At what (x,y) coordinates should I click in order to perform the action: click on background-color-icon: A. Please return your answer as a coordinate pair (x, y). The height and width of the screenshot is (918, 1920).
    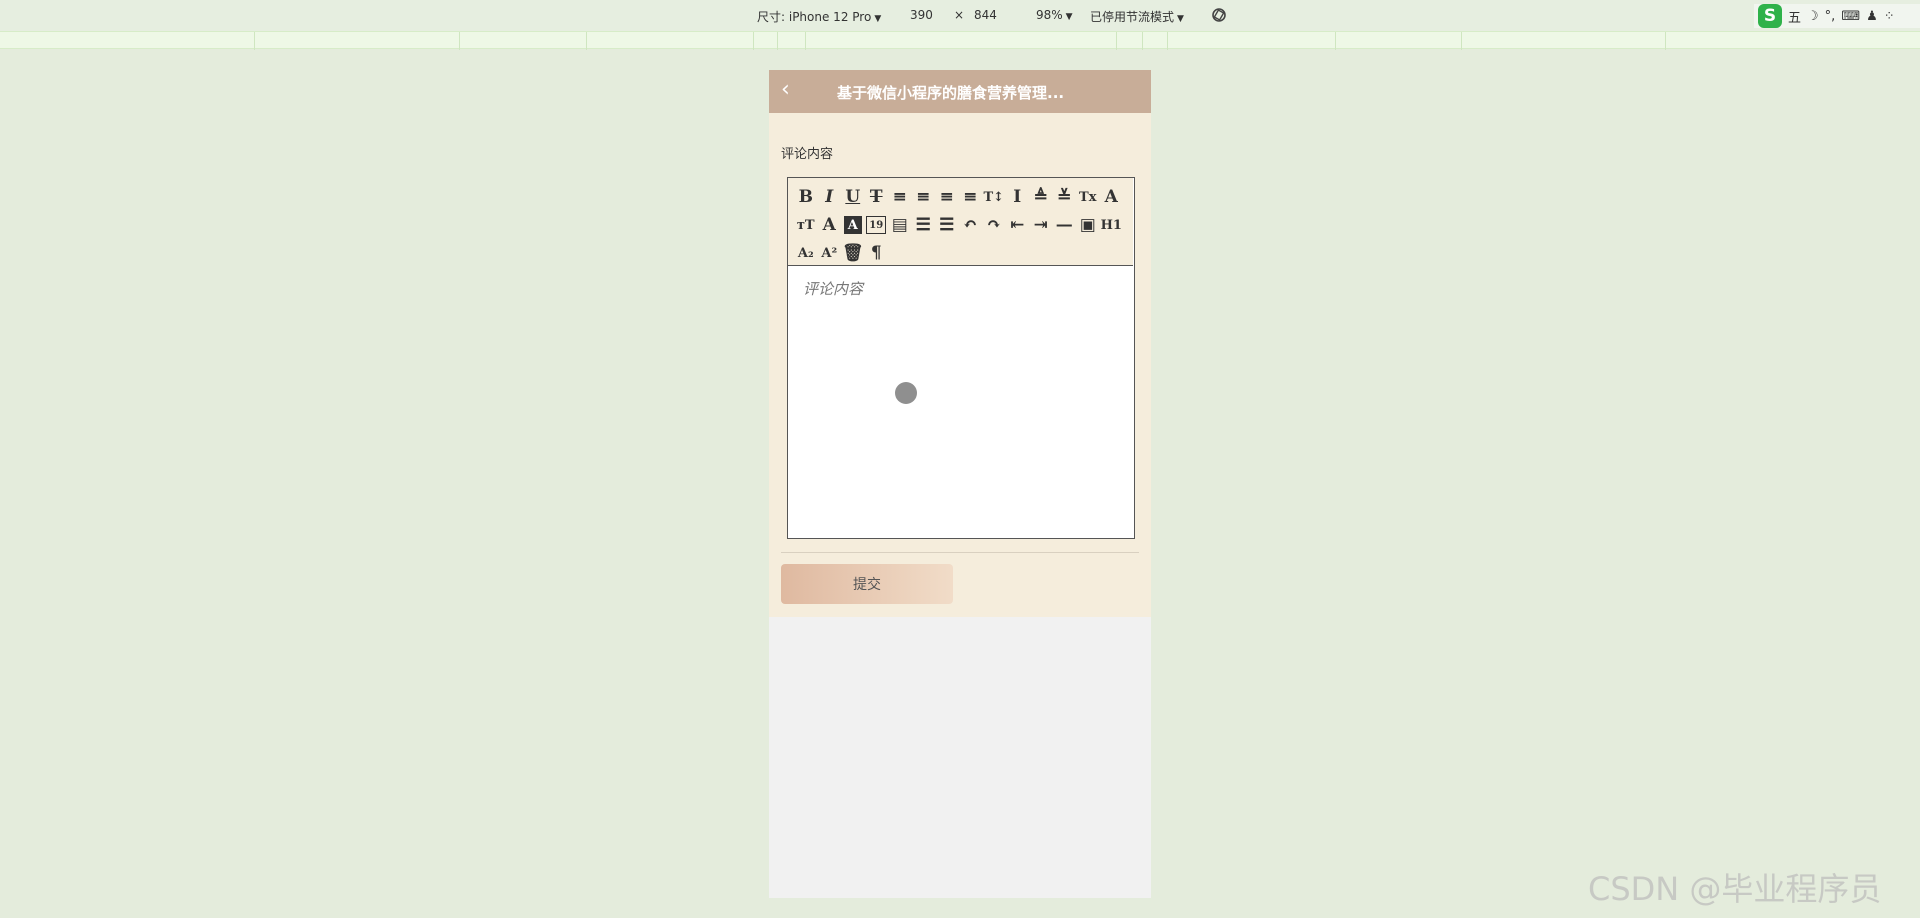
    Looking at the image, I should click on (852, 225).